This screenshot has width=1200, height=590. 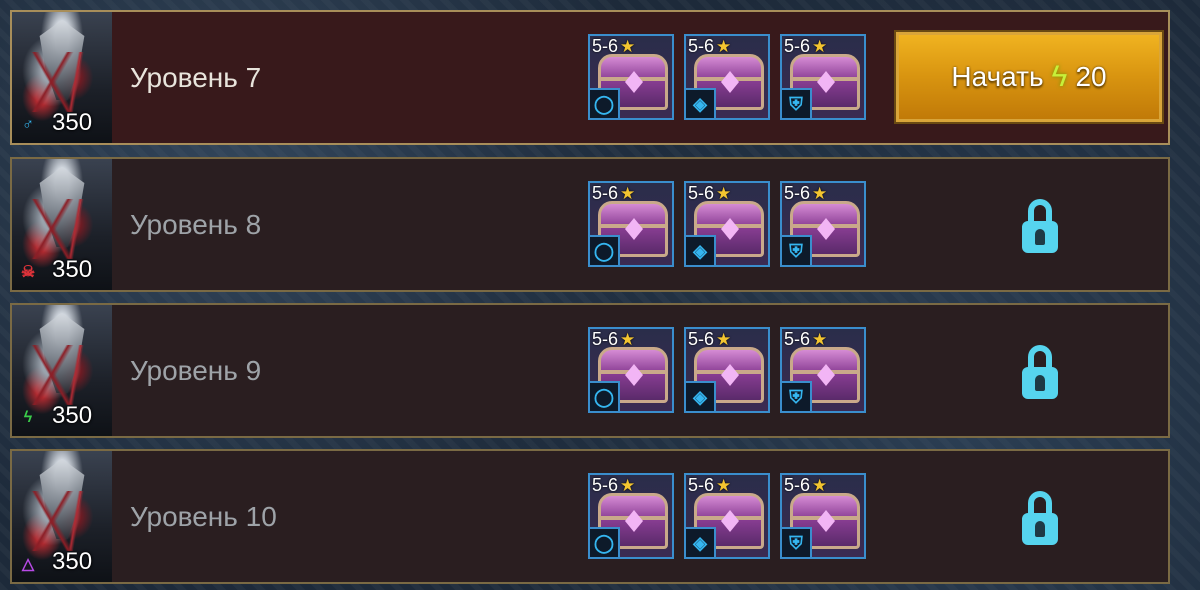 What do you see at coordinates (28, 417) in the screenshot?
I see `spirit-affinity-icon: ϟ` at bounding box center [28, 417].